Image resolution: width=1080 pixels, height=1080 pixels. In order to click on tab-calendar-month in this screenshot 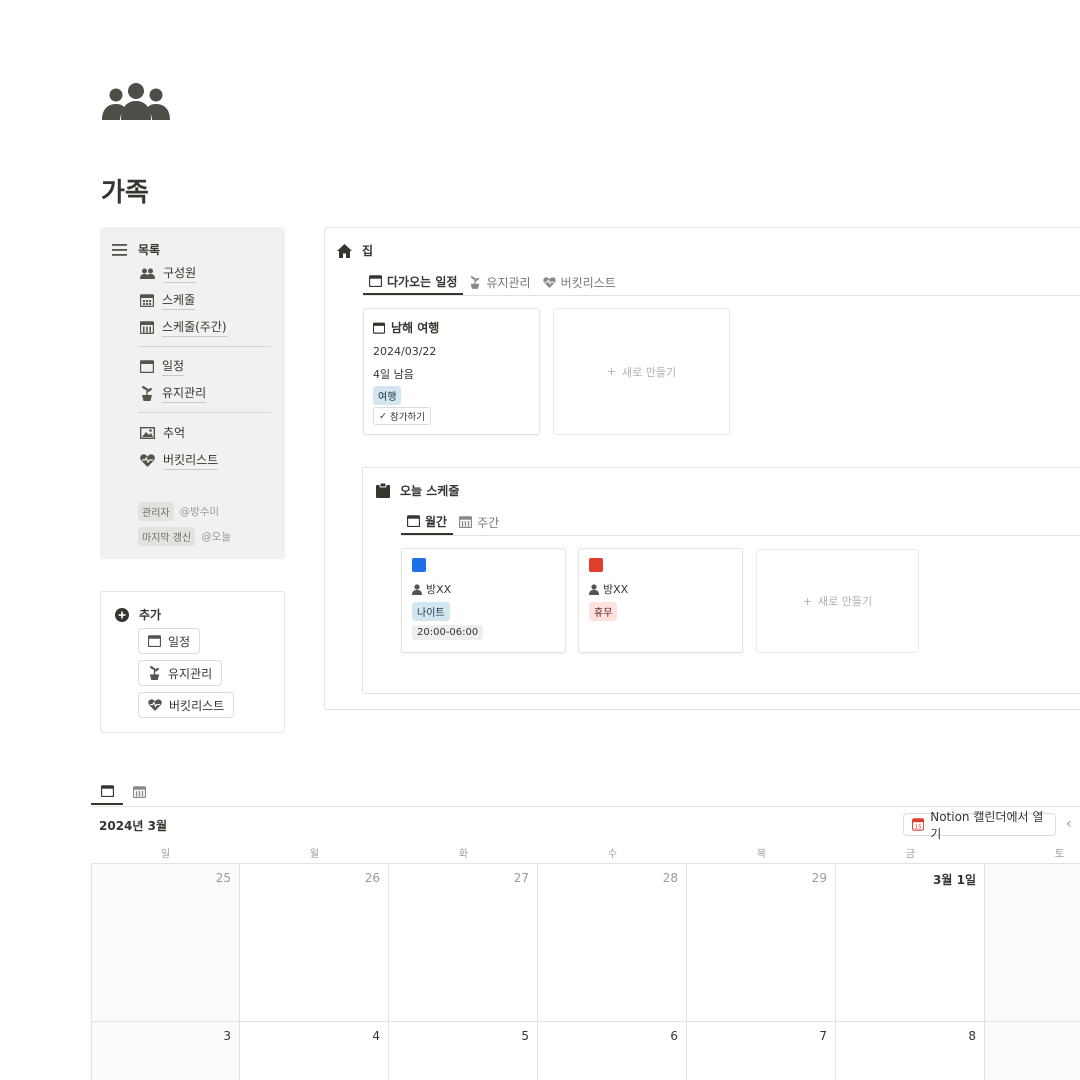, I will do `click(107, 792)`.